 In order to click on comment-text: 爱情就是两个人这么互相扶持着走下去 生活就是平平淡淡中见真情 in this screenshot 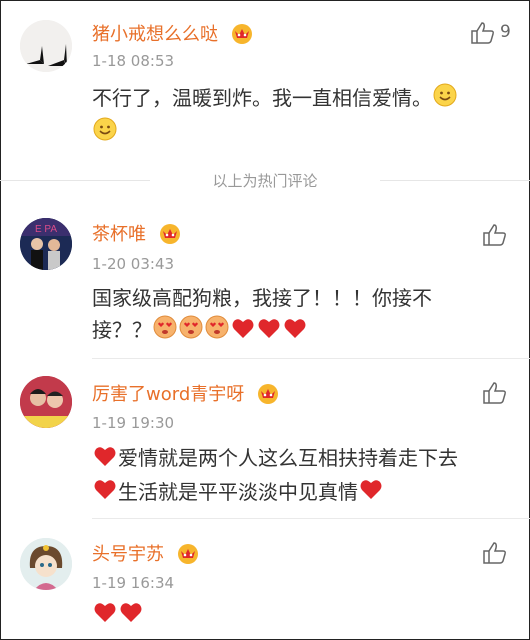, I will do `click(297, 475)`.